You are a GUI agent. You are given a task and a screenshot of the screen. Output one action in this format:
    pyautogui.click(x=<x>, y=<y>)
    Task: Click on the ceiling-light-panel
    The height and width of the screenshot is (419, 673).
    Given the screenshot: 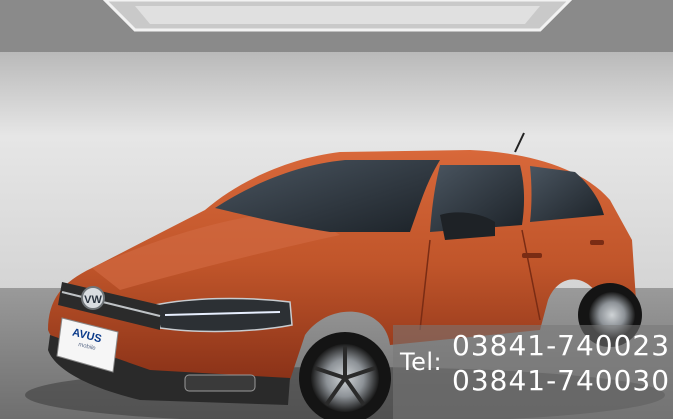 What is the action you would take?
    pyautogui.click(x=337, y=15)
    